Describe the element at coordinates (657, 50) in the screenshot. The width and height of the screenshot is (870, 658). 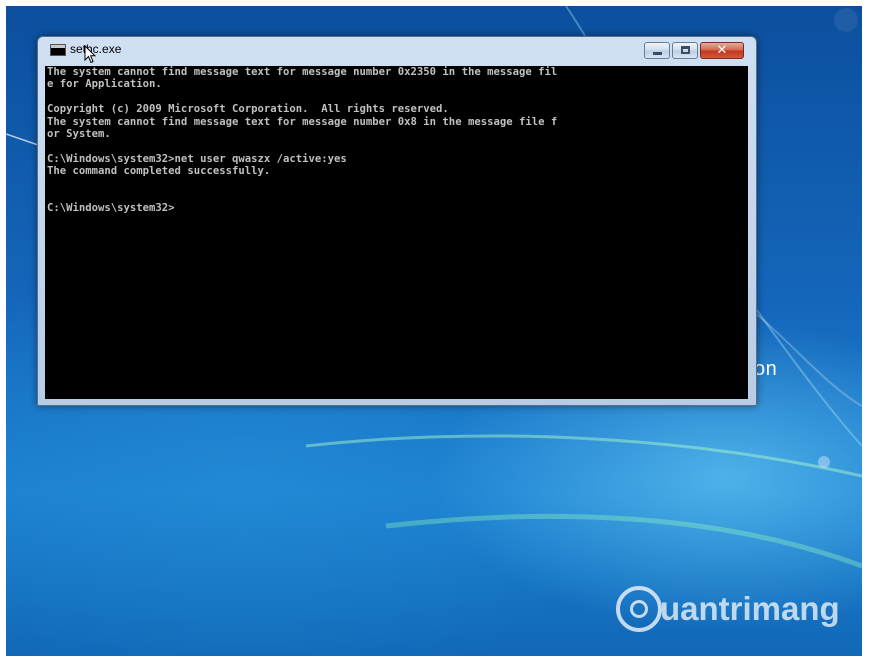
I see `minimize-button` at that location.